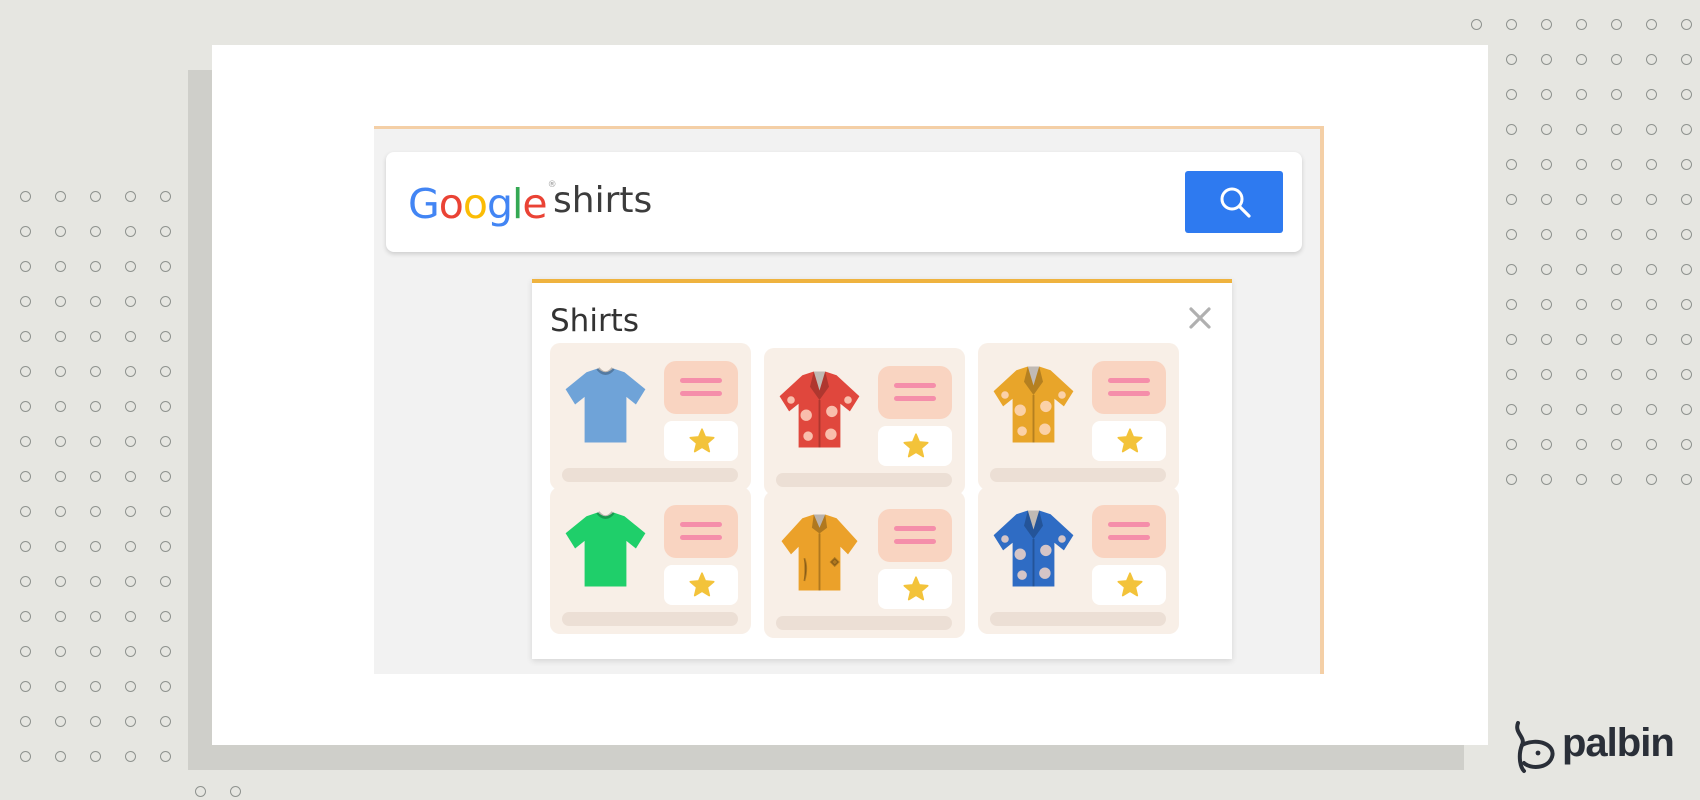 This screenshot has width=1700, height=800. I want to click on tshirt-icon, so click(605, 548).